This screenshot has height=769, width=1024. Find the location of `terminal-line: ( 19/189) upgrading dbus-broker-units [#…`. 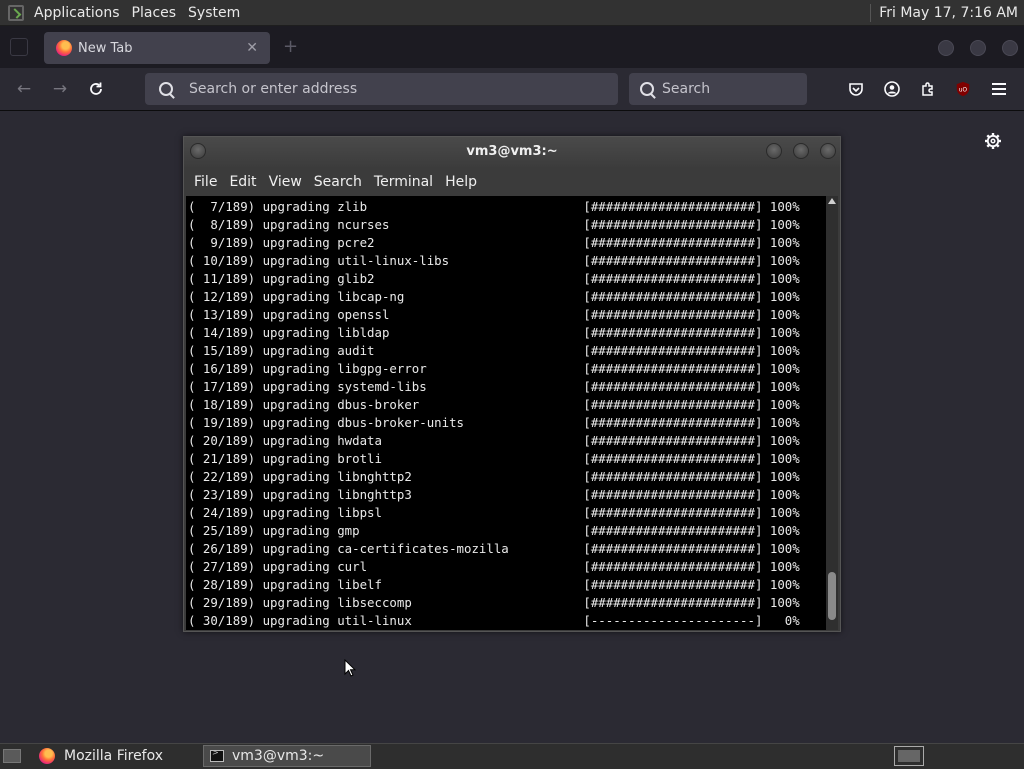

terminal-line: ( 19/189) upgrading dbus-broker-units [#… is located at coordinates (494, 422).